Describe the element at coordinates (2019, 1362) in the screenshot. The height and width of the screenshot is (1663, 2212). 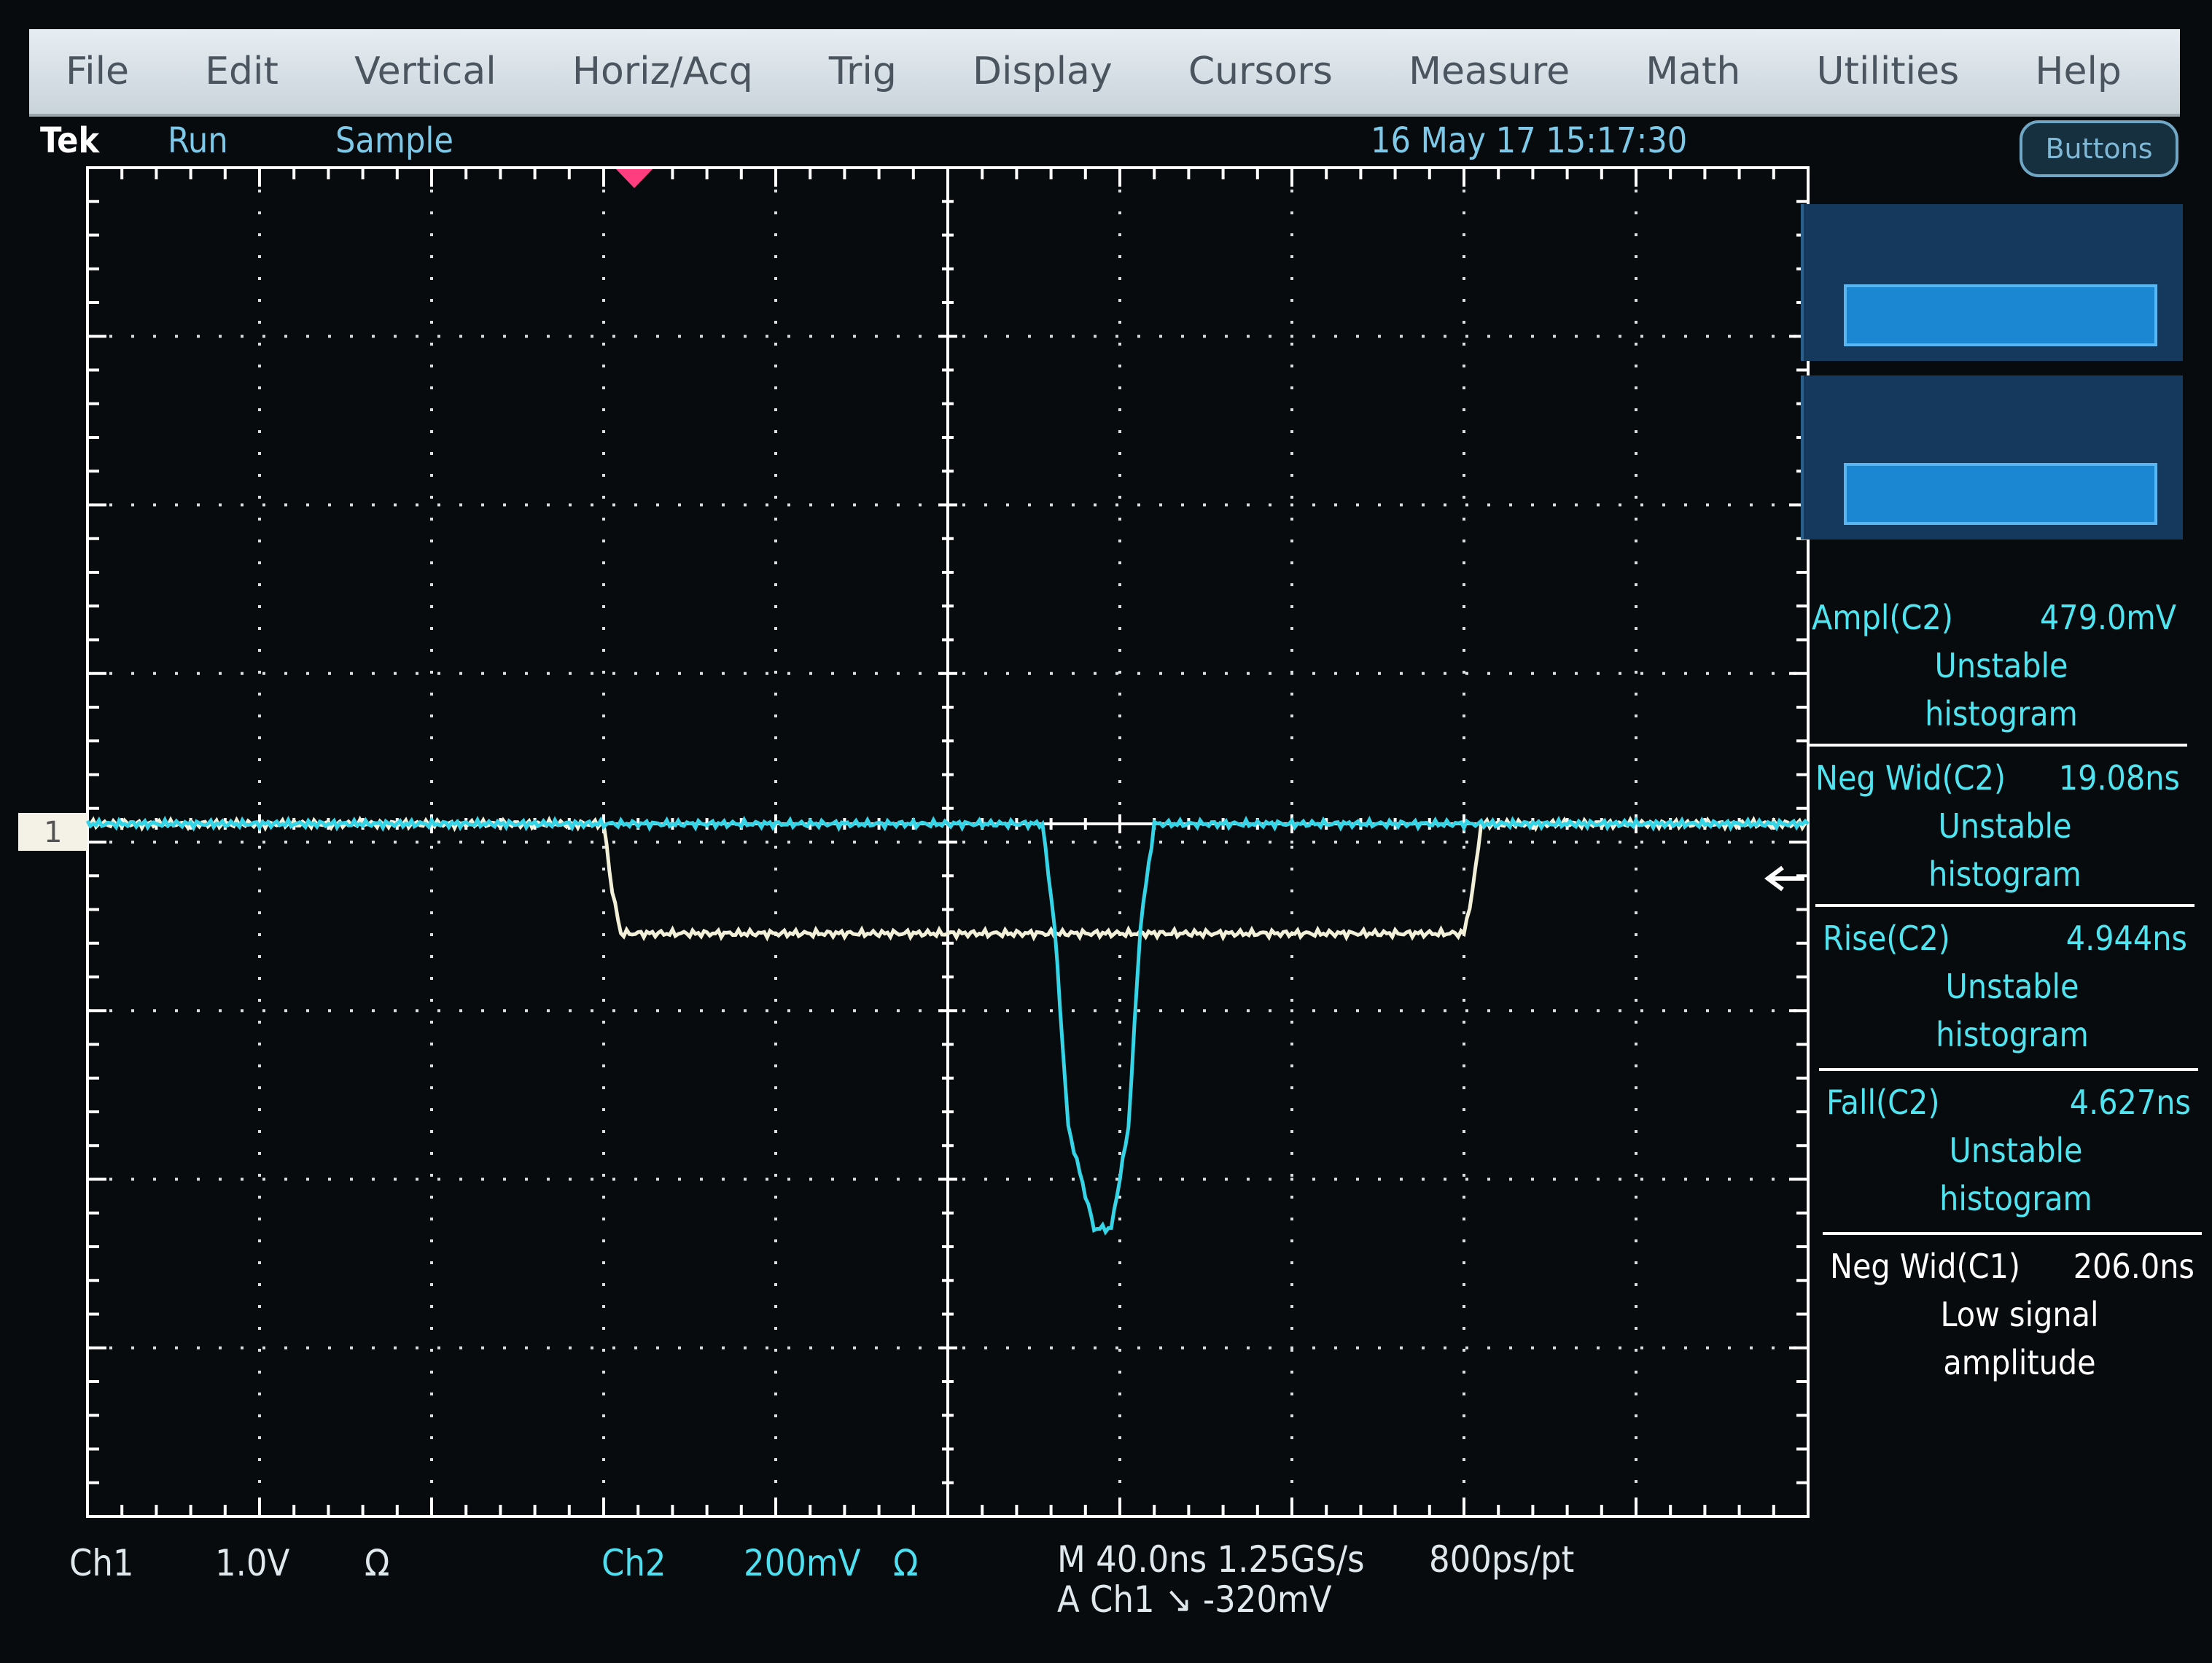
I see `measurement-note: amplitude` at that location.